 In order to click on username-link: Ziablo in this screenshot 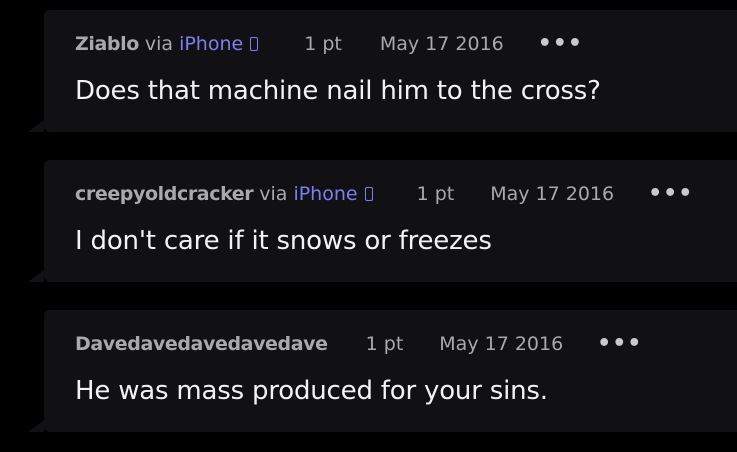, I will do `click(107, 44)`.